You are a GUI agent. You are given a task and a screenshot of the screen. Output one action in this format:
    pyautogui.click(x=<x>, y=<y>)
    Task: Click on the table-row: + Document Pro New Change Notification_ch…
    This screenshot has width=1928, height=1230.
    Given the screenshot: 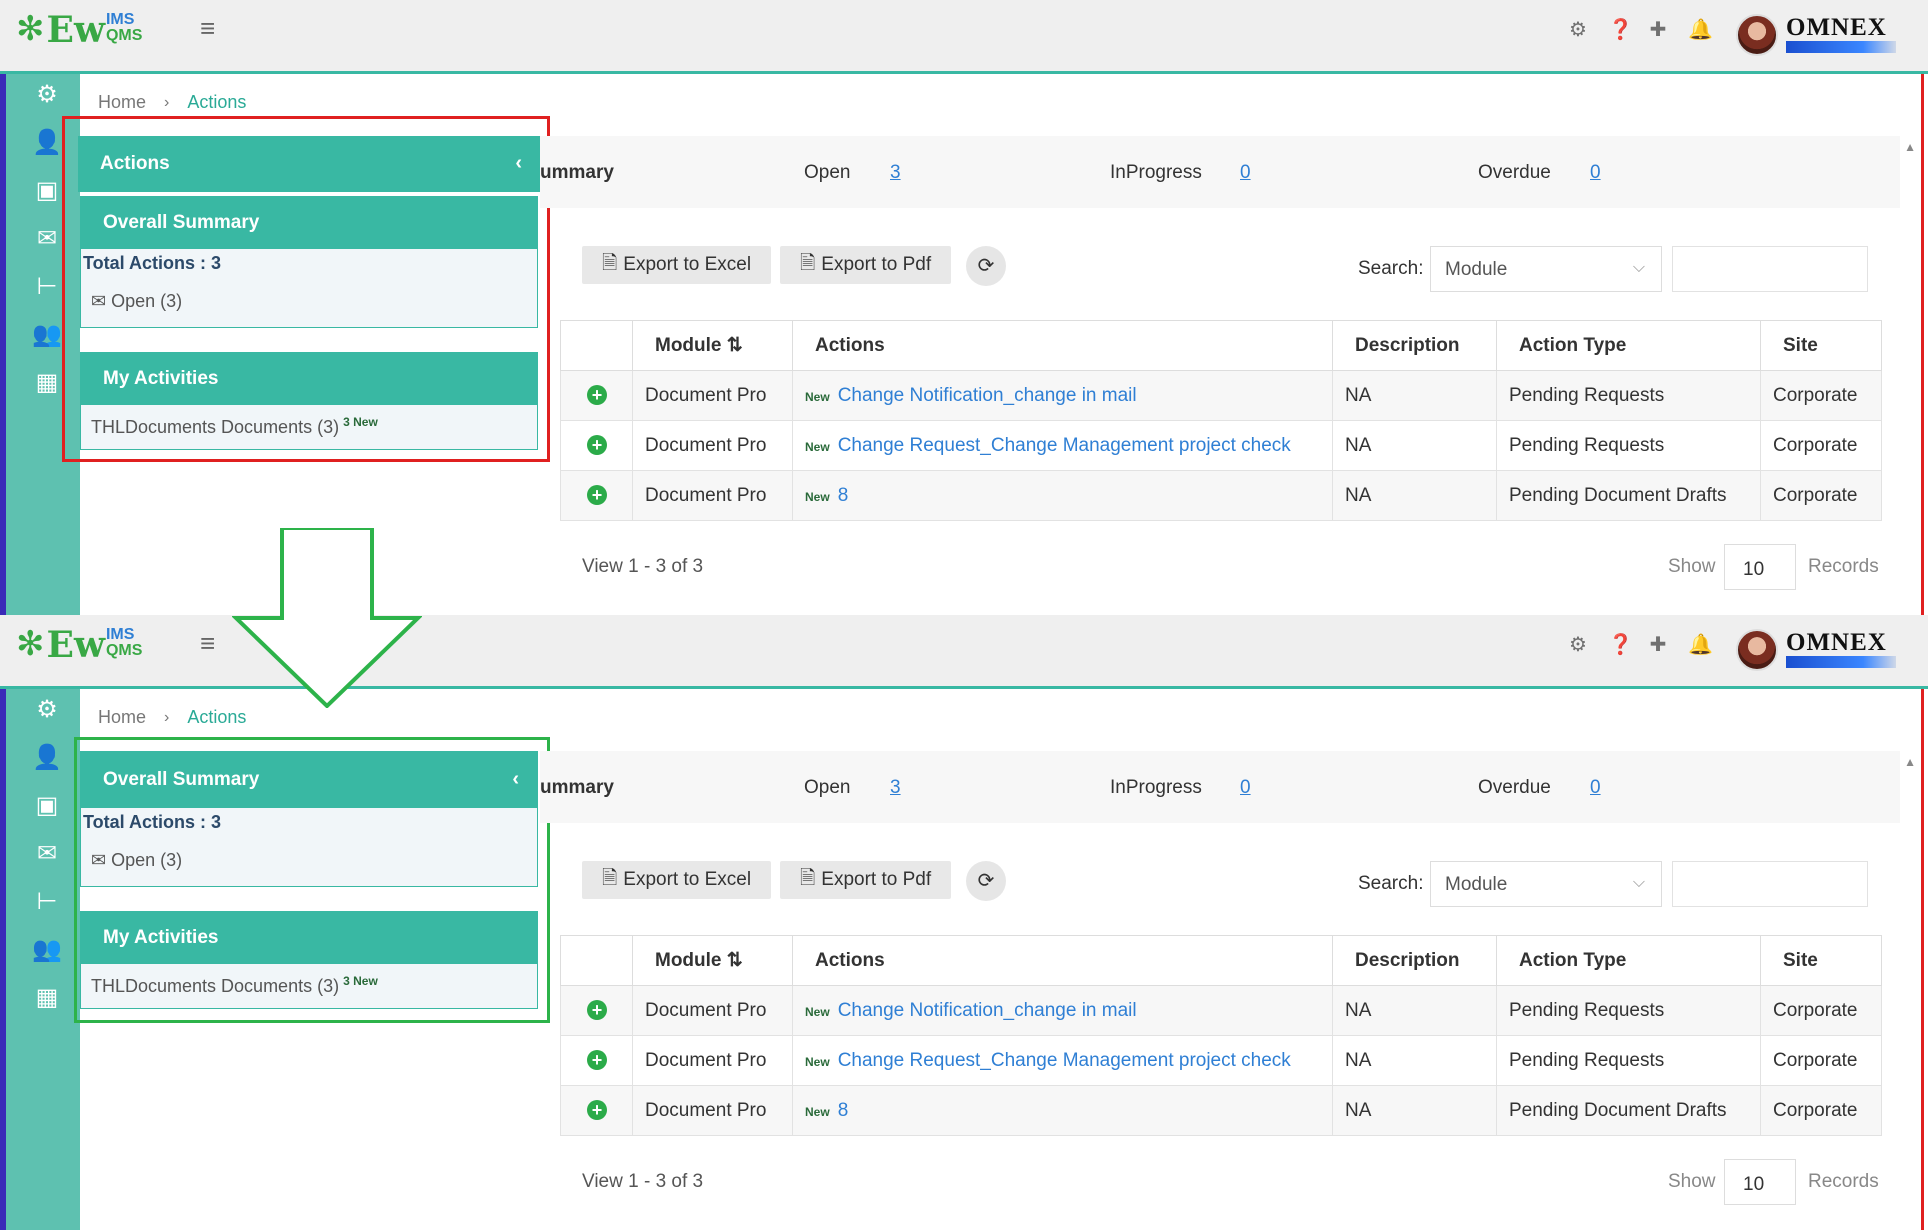 What is the action you would take?
    pyautogui.click(x=1221, y=395)
    